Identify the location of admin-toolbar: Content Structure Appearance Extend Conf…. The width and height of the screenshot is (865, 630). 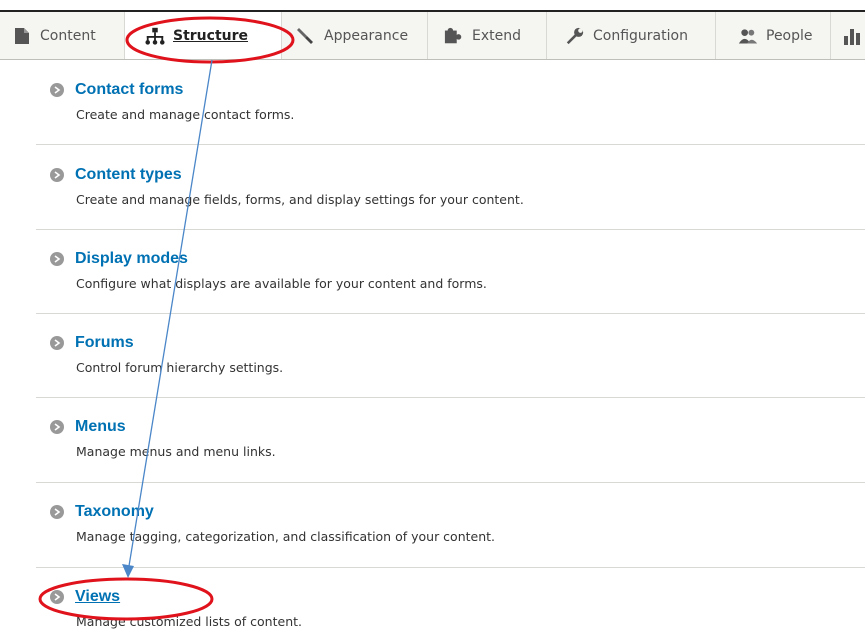
(432, 35).